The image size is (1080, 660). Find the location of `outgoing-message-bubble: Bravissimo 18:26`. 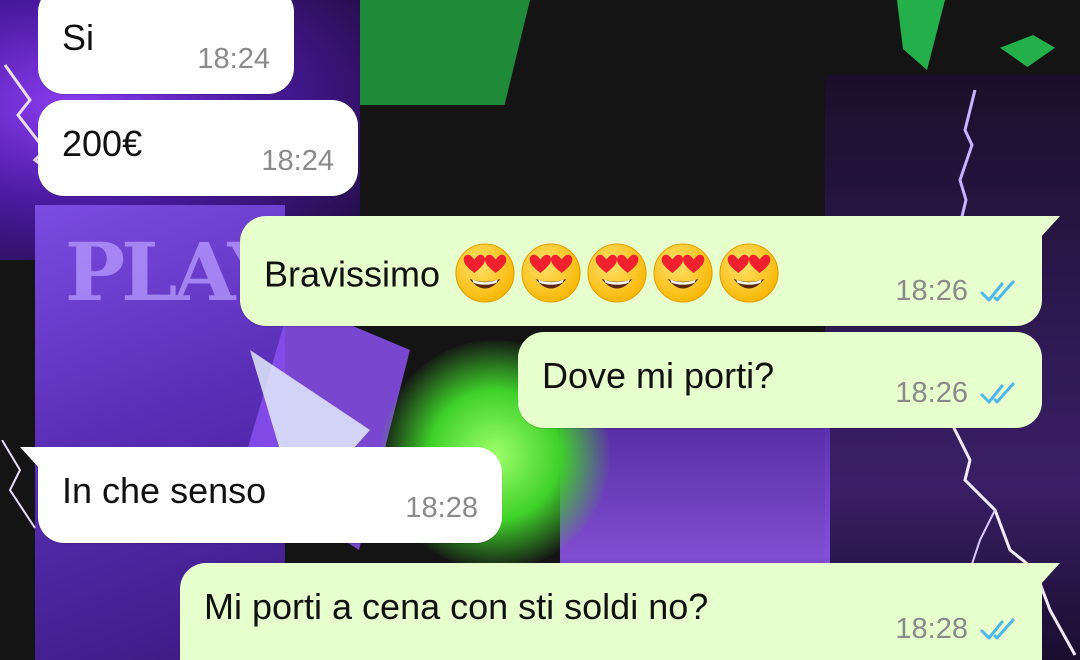

outgoing-message-bubble: Bravissimo 18:26 is located at coordinates (650, 271).